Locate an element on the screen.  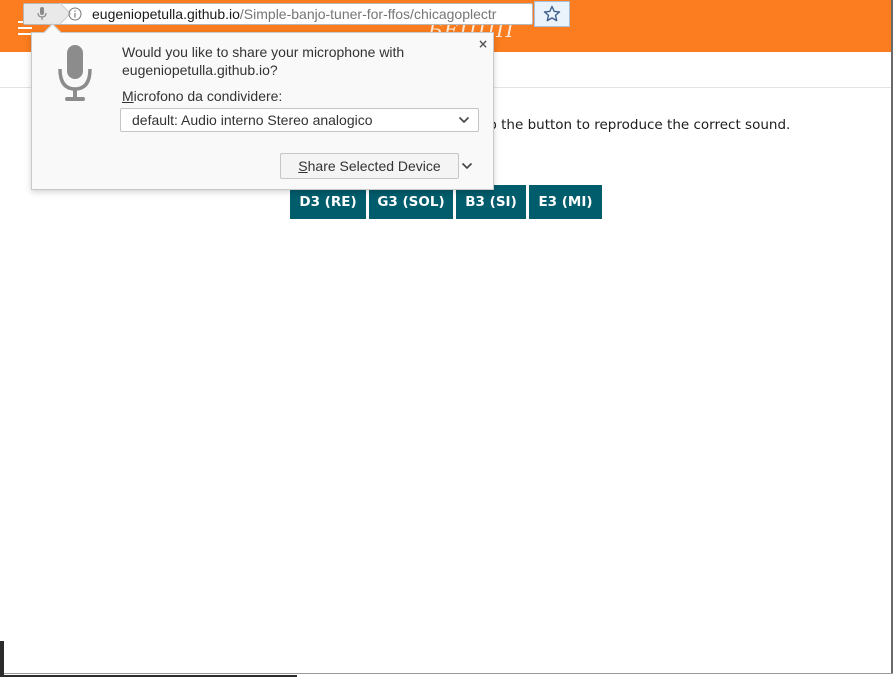
device-label-text: icrofono da condividere: is located at coordinates (208, 96).